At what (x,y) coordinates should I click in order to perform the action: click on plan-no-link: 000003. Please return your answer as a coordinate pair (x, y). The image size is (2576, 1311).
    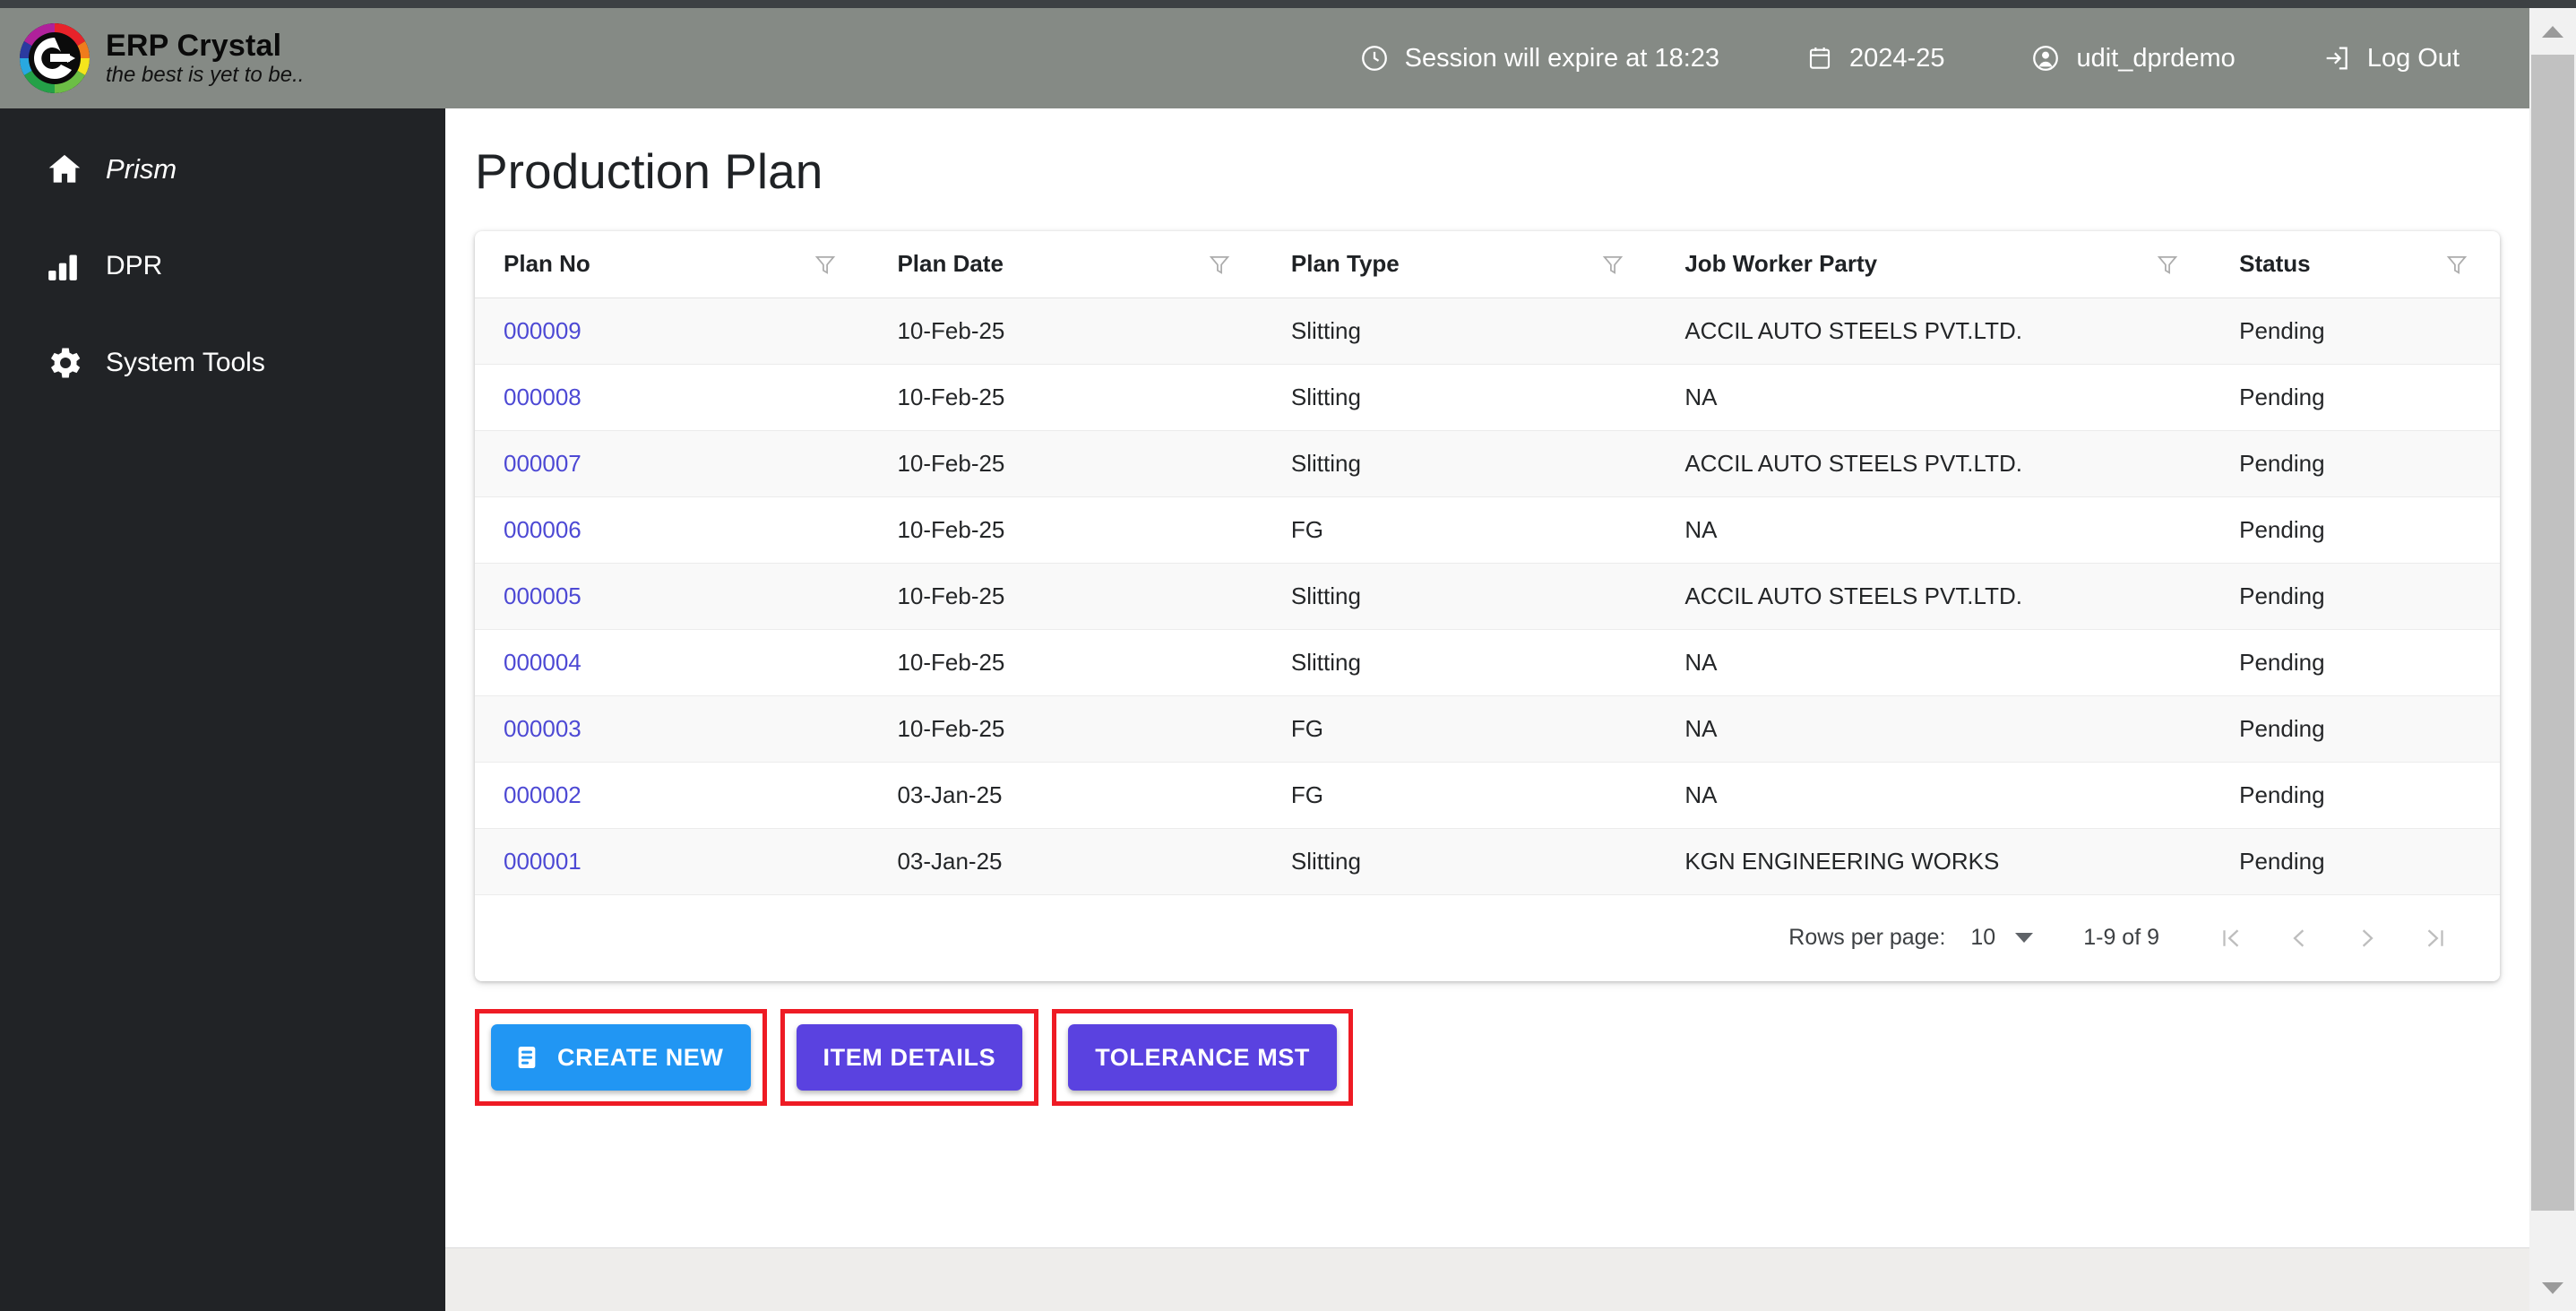
    Looking at the image, I should click on (543, 728).